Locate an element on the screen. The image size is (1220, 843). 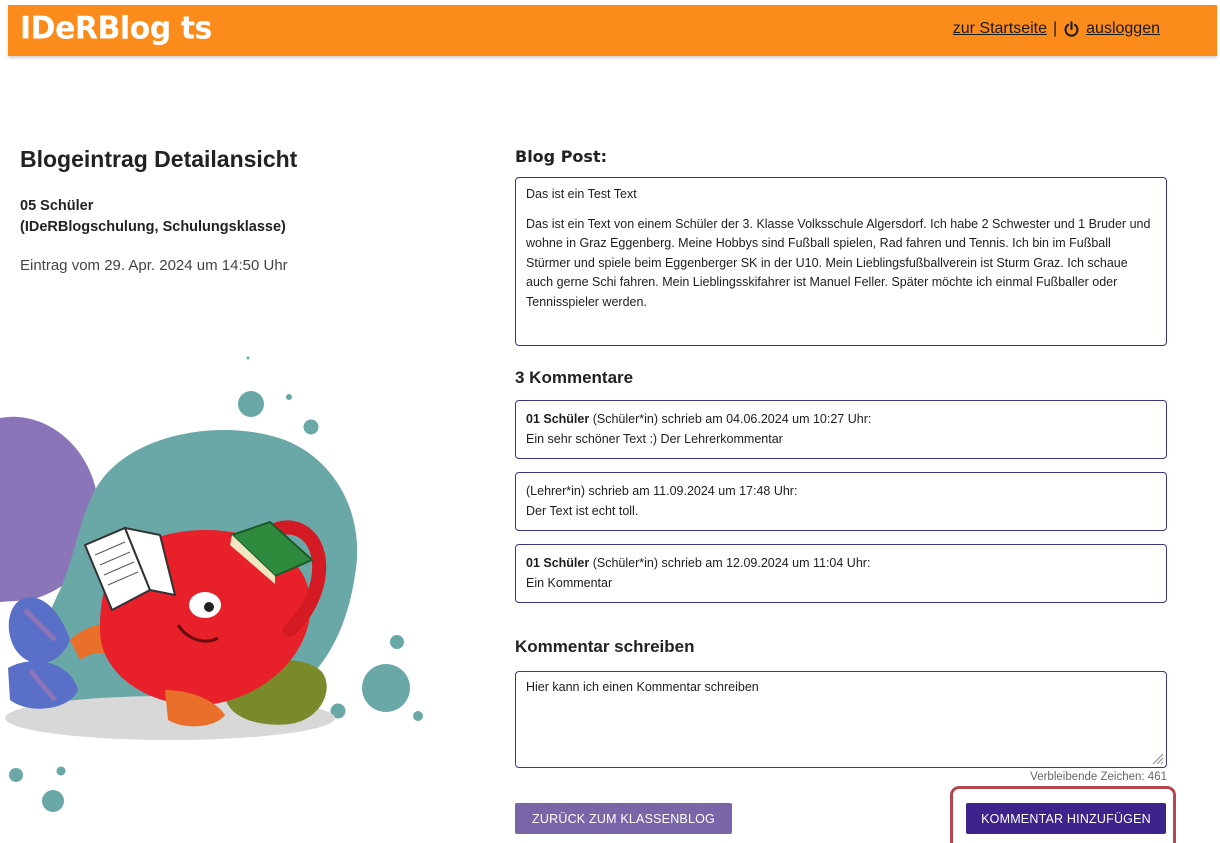
top-nav: zur Startseite | ausloggen is located at coordinates (1056, 29).